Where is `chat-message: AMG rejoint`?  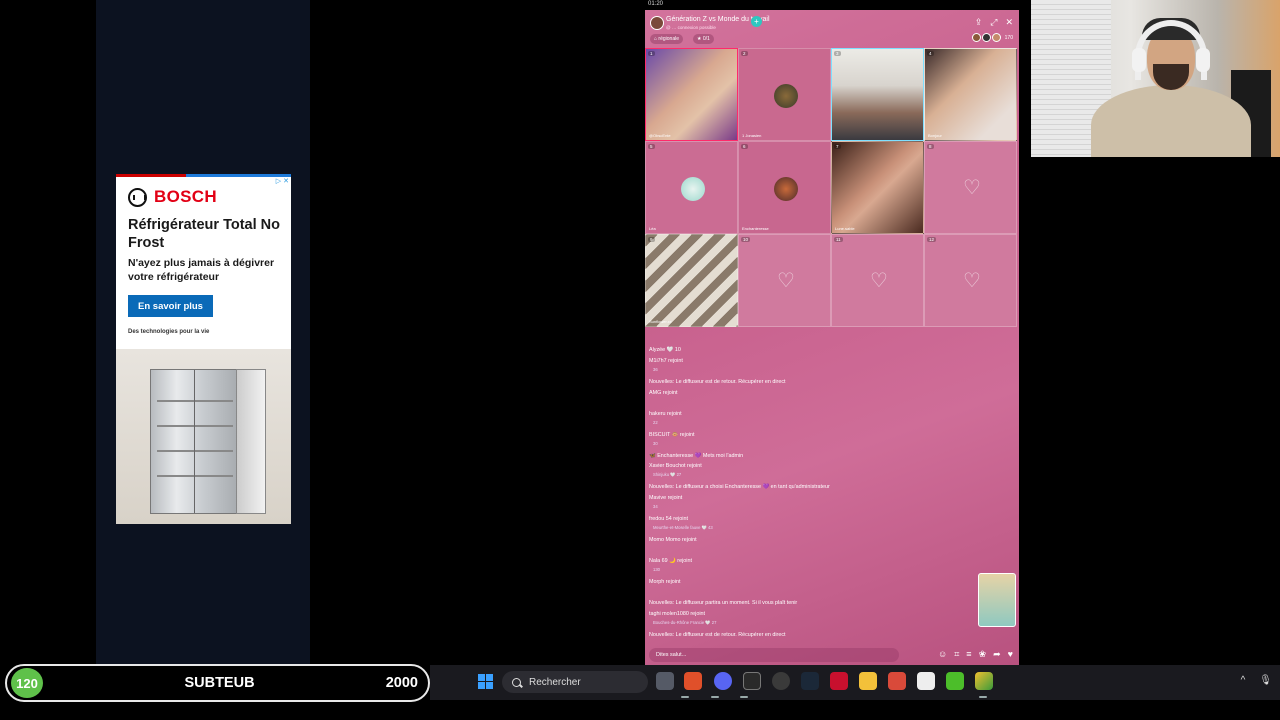 chat-message: AMG rejoint is located at coordinates (663, 393).